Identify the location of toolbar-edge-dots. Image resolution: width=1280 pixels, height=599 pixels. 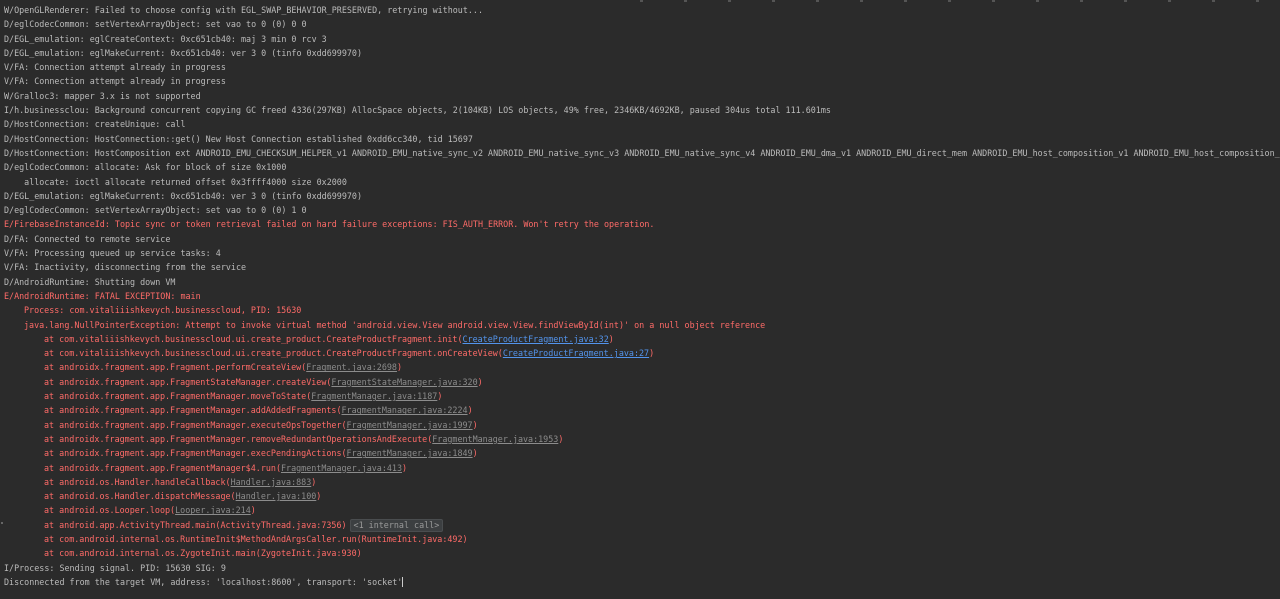
(960, 1).